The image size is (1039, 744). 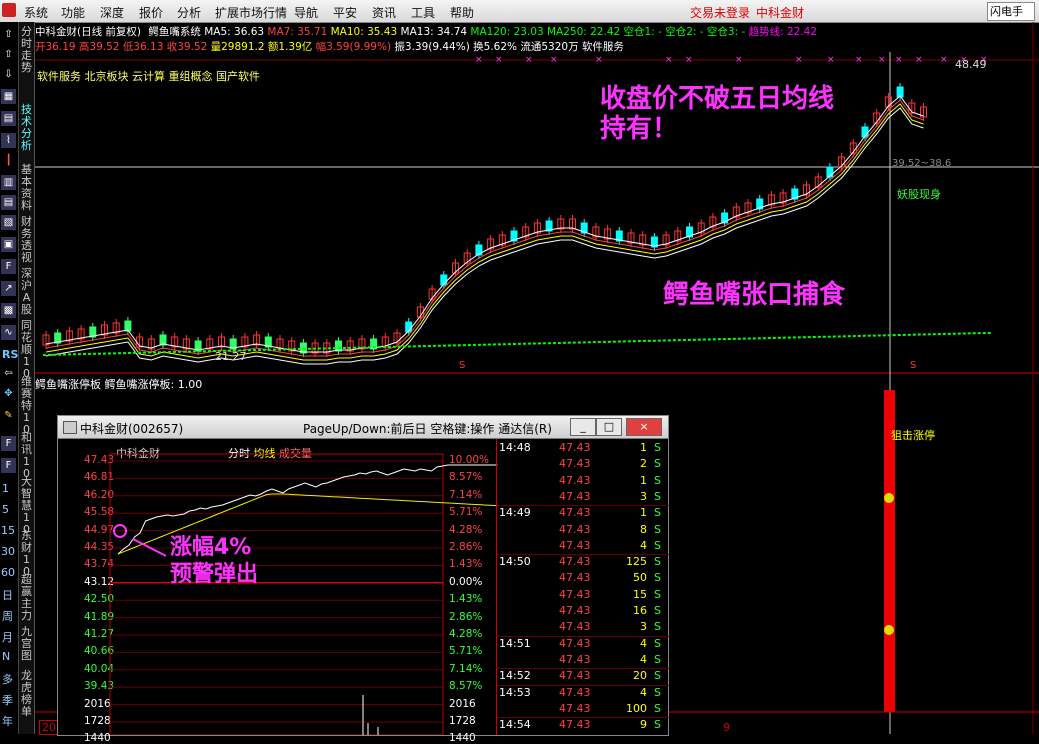 I want to click on tab-sh-sz-a: 深沪A股, so click(x=26, y=292).